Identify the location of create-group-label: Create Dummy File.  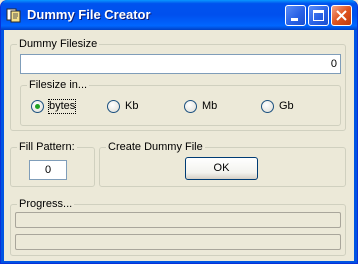
(155, 147).